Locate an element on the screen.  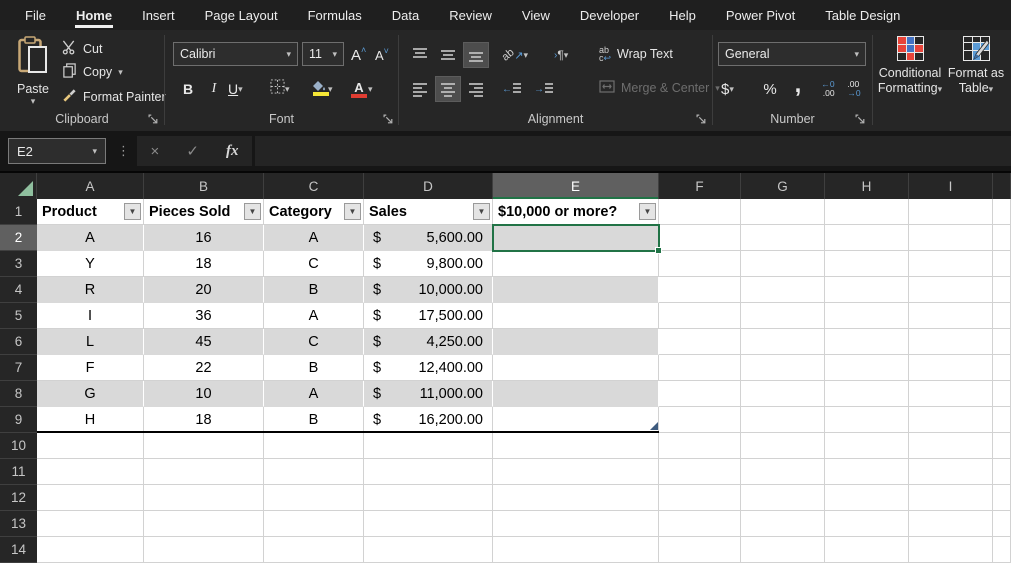
cell-C1: Category ▼ is located at coordinates (314, 212).